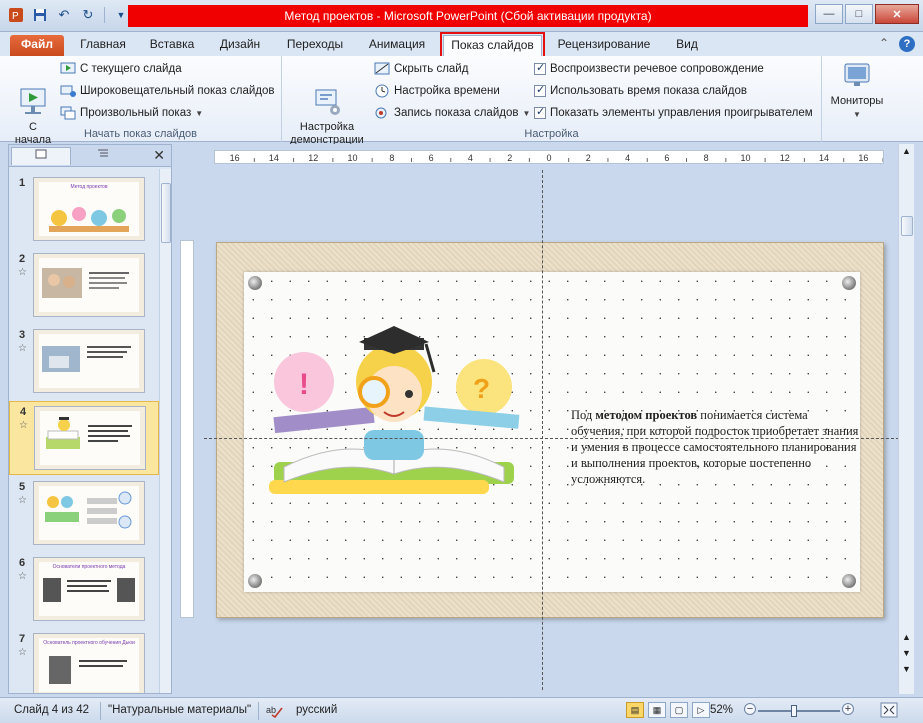  I want to click on slide-preview-title: Основатели проектного метода, so click(89, 567).